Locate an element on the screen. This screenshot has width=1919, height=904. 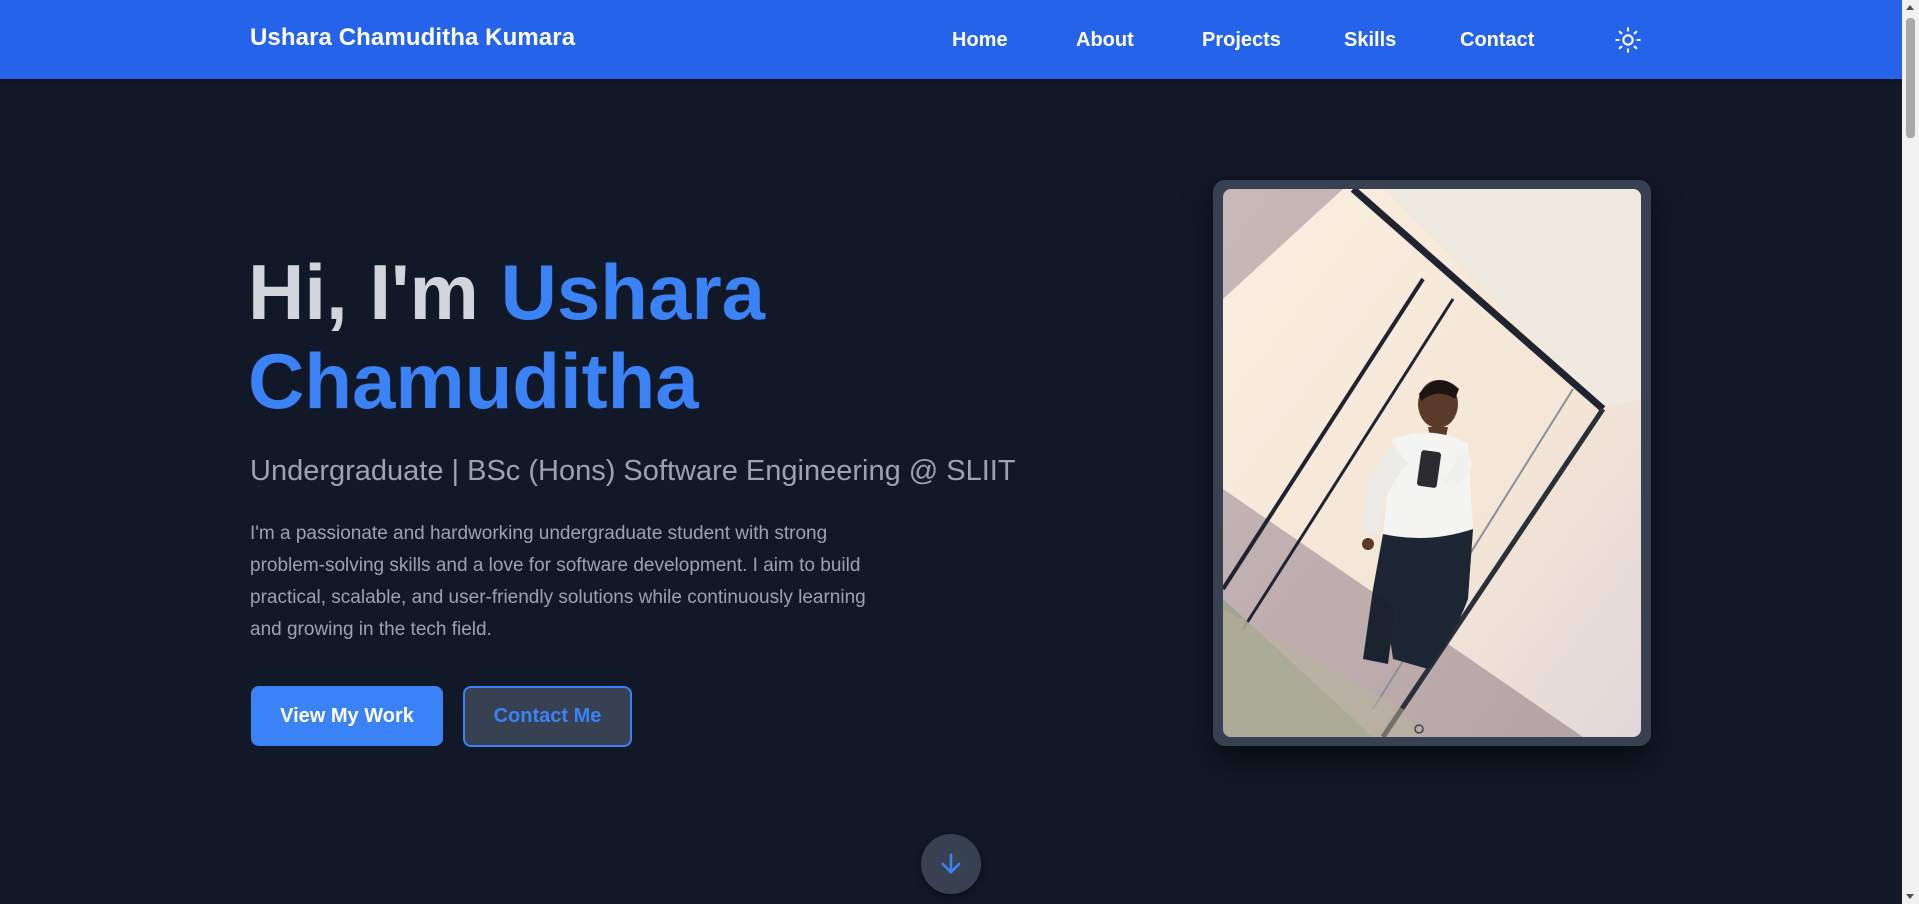
scroll-down-button is located at coordinates (951, 864).